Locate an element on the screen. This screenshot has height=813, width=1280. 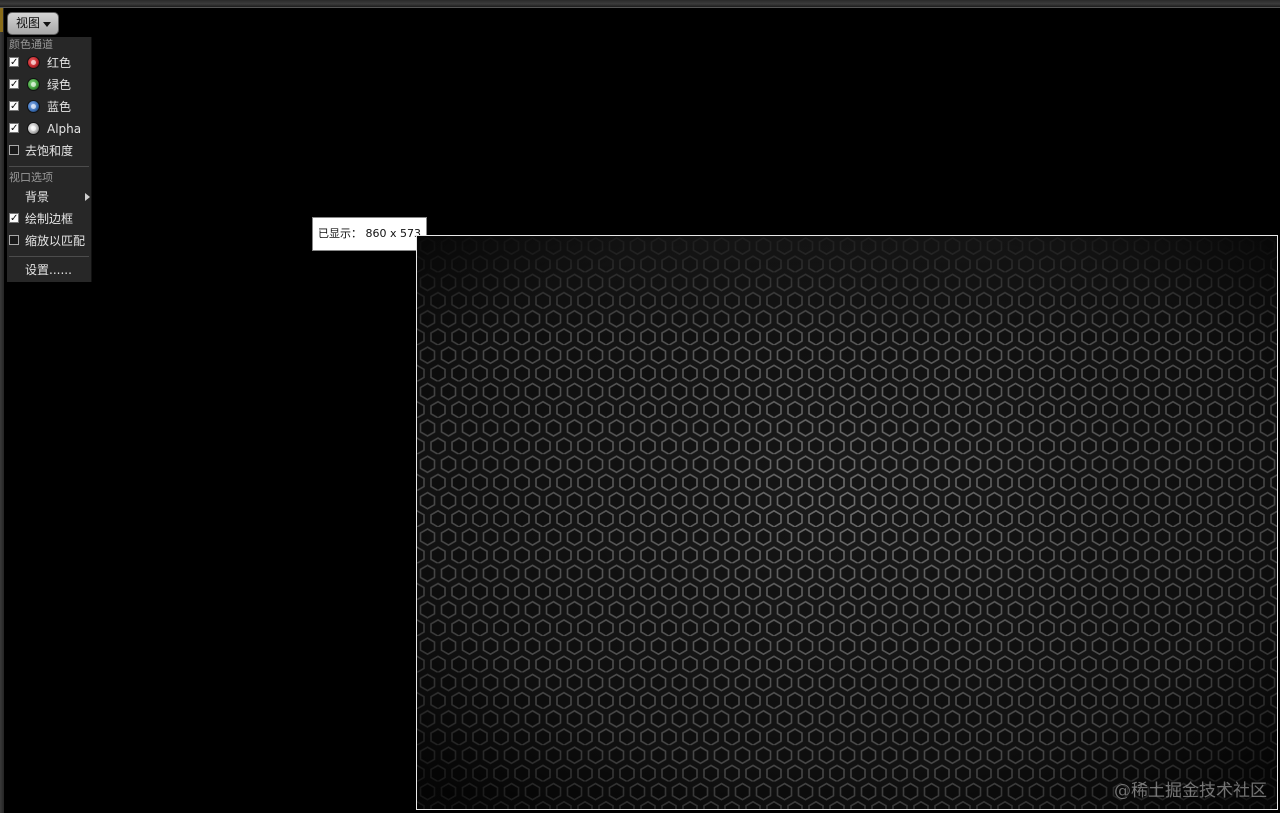
menu-item-label: Alpha is located at coordinates (64, 129).